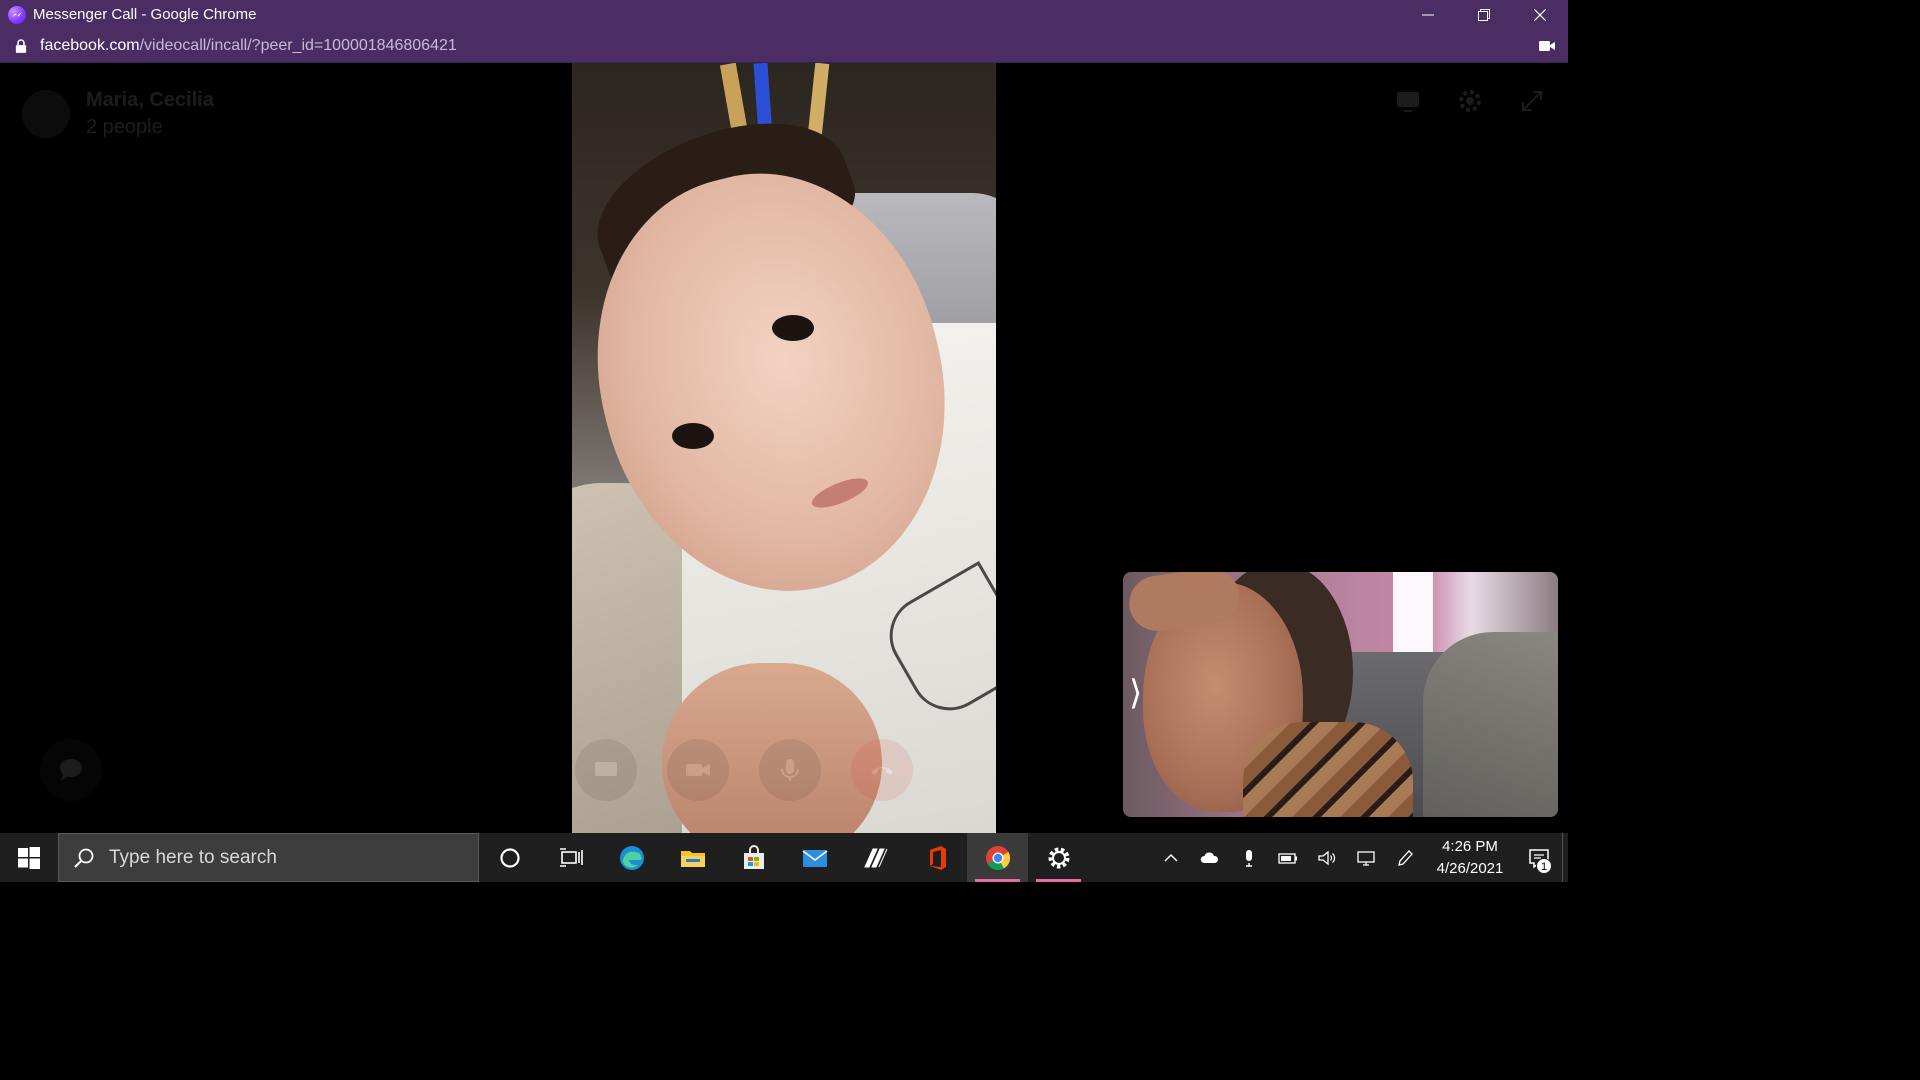  I want to click on cortana-icon, so click(509, 857).